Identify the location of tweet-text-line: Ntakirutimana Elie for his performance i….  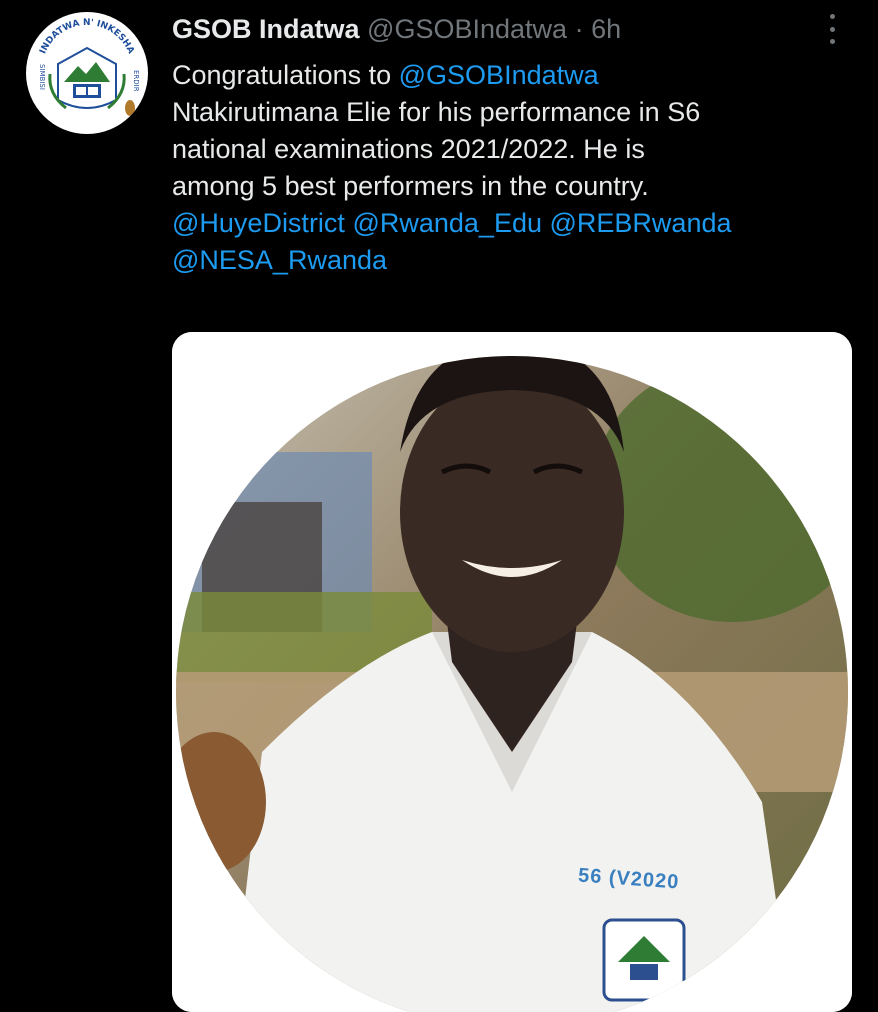
(517, 112).